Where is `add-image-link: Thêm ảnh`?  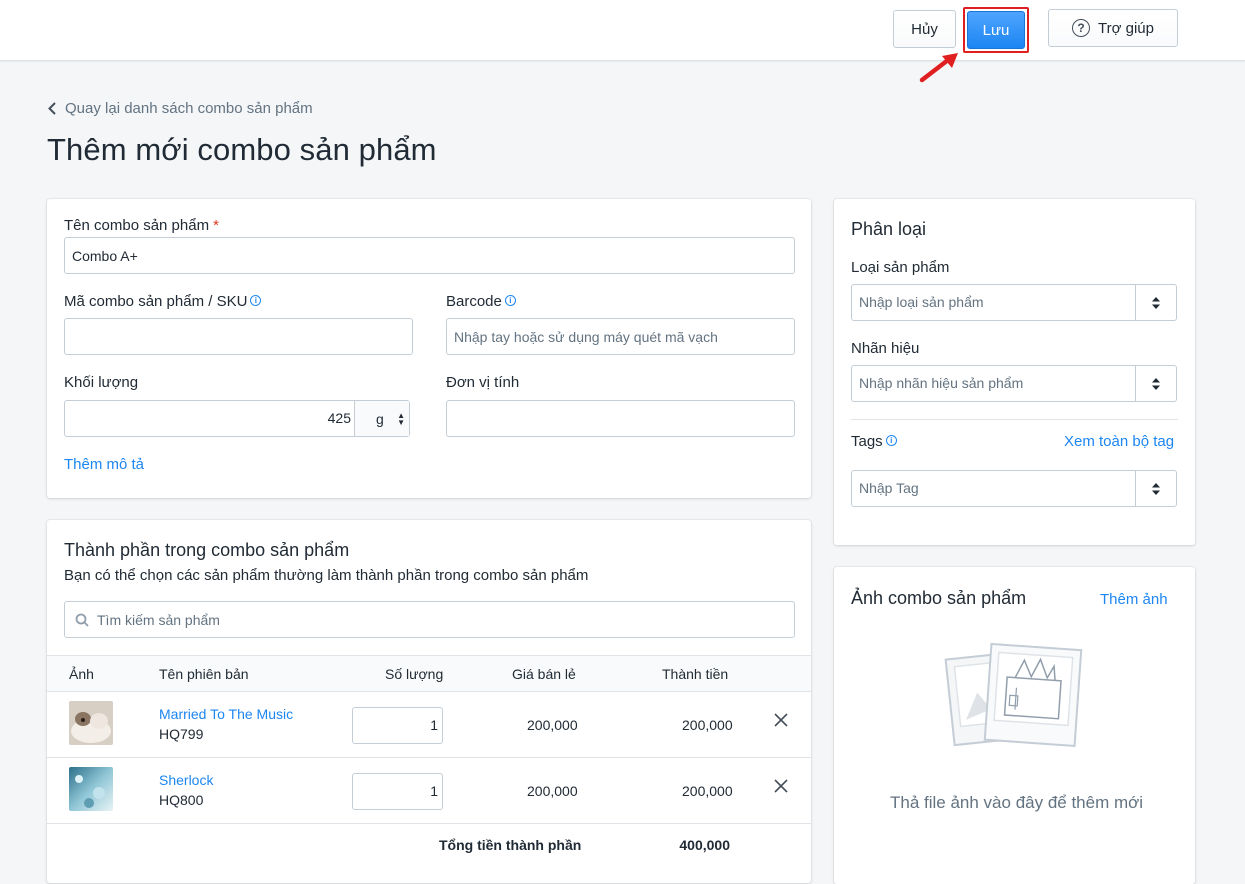
add-image-link: Thêm ảnh is located at coordinates (1134, 599).